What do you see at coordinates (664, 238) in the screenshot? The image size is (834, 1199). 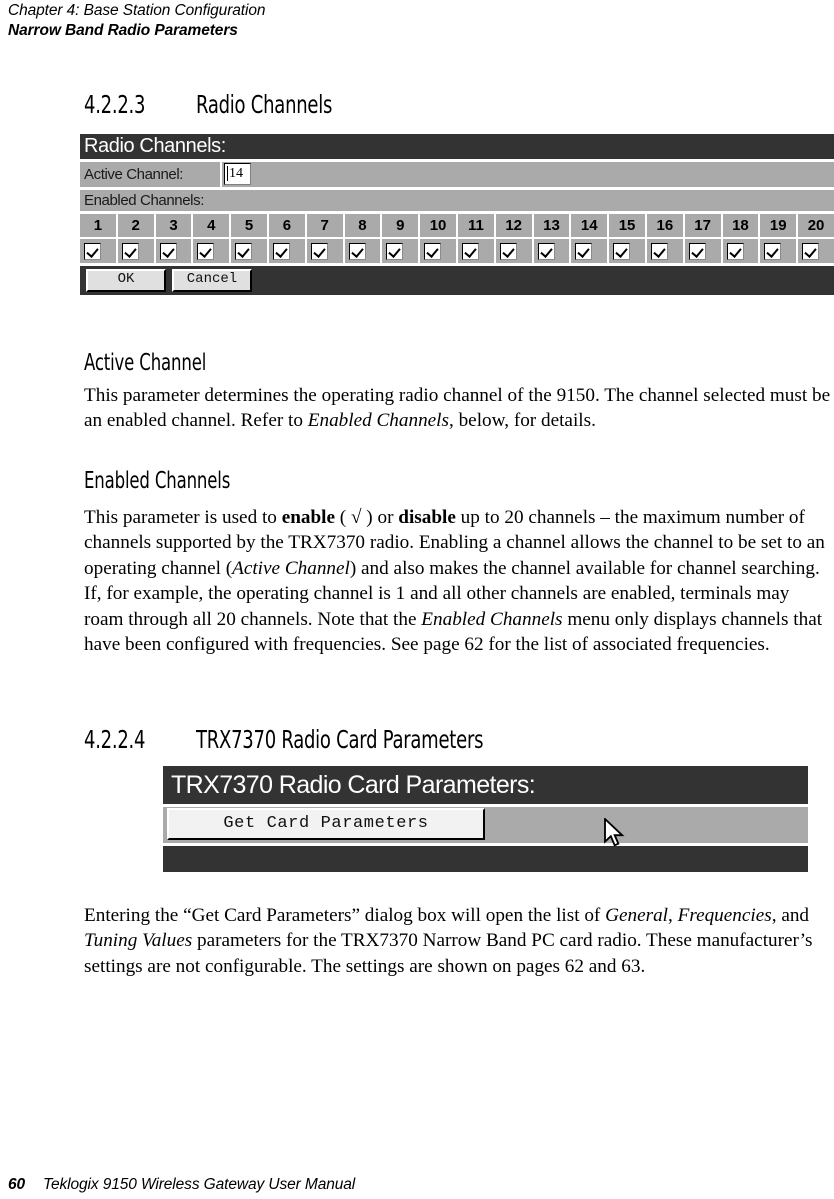 I see `channel-column: 16` at bounding box center [664, 238].